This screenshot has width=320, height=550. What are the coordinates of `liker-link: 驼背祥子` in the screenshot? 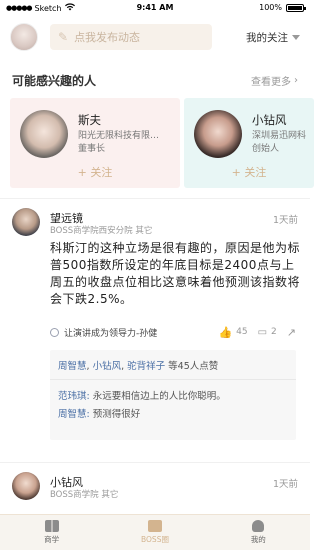 It's located at (146, 366).